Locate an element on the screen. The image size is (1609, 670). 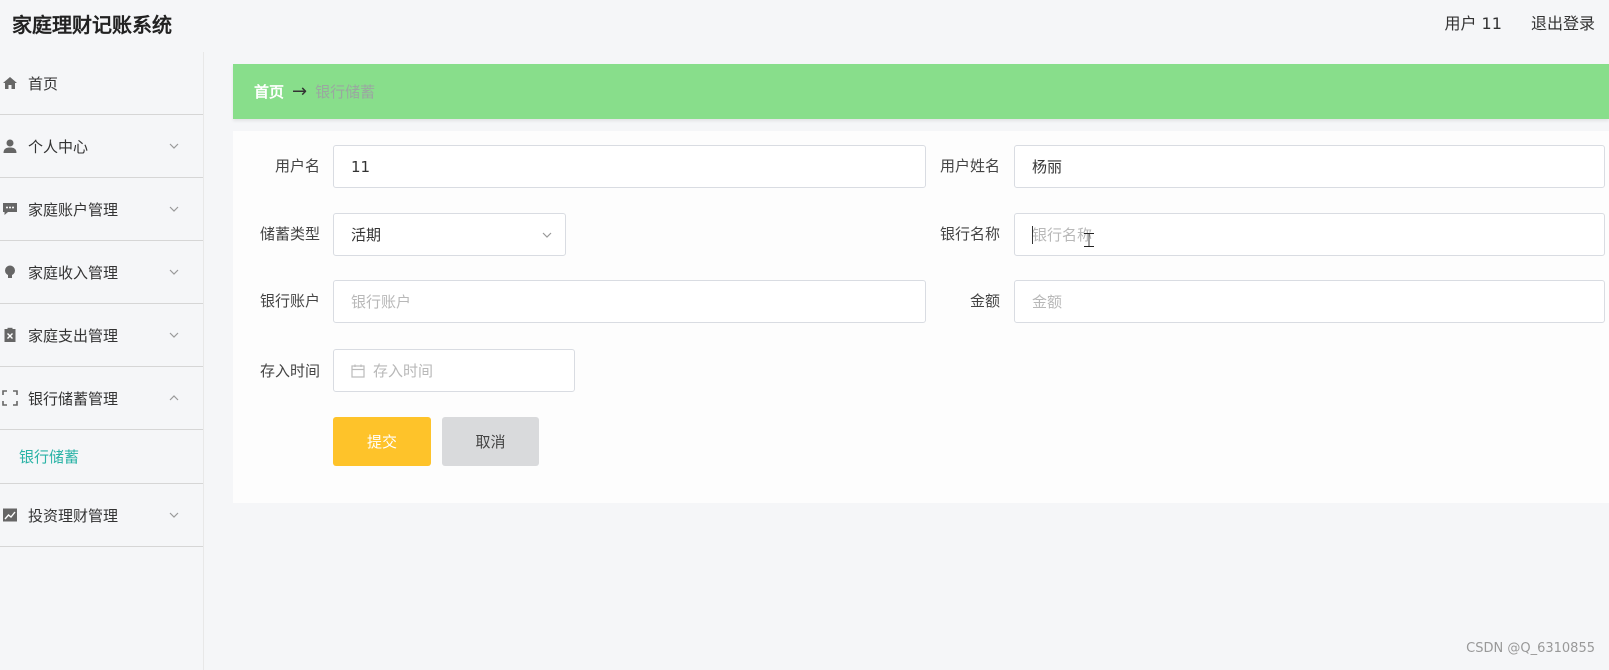
savings-type-value: 活期 is located at coordinates (366, 235).